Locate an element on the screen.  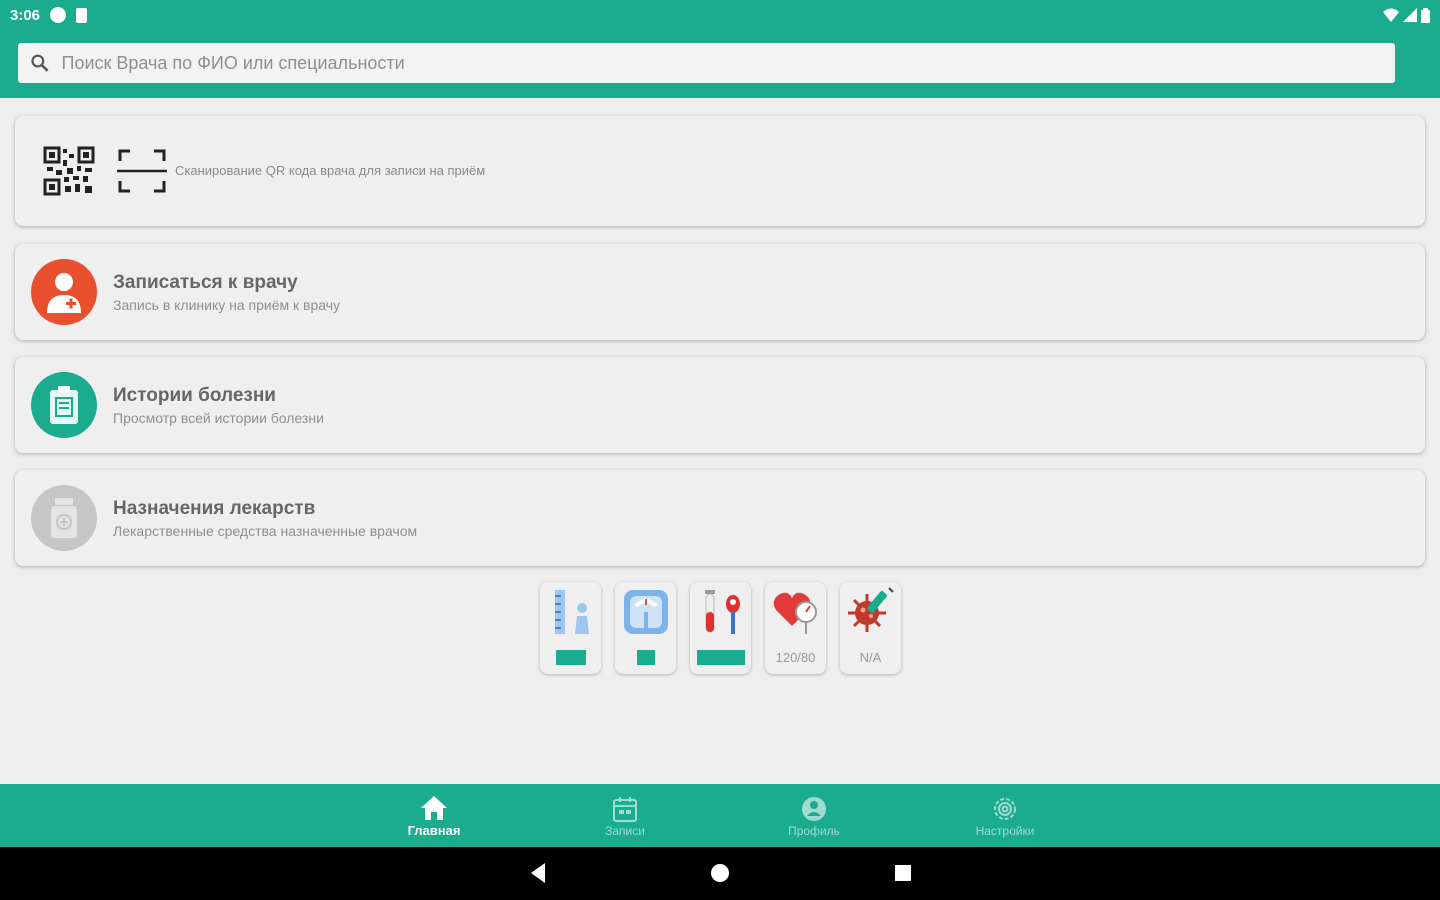
home-icon is located at coordinates (434, 808).